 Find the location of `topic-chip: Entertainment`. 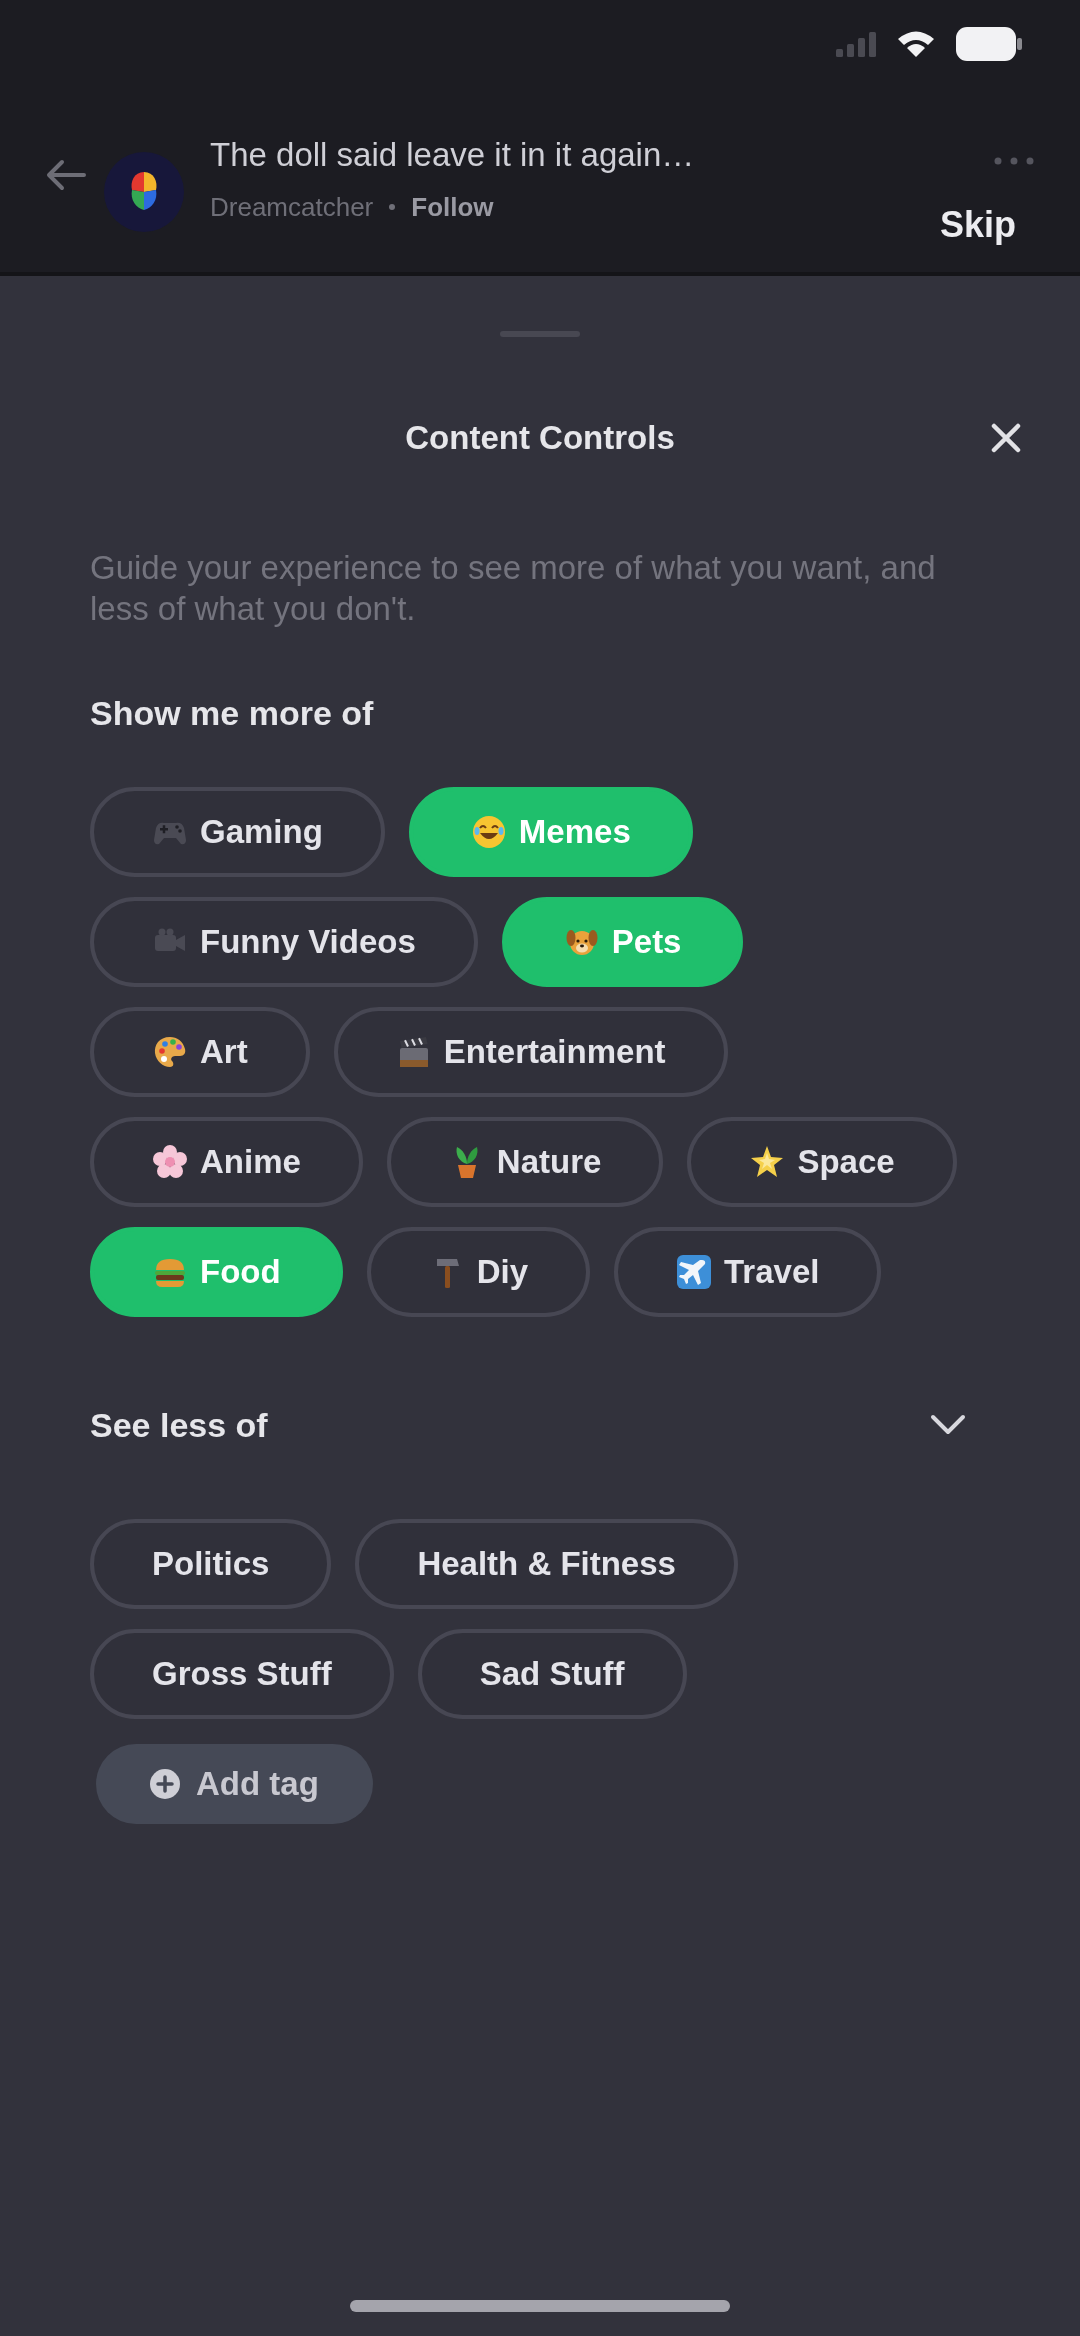

topic-chip: Entertainment is located at coordinates (530, 1052).